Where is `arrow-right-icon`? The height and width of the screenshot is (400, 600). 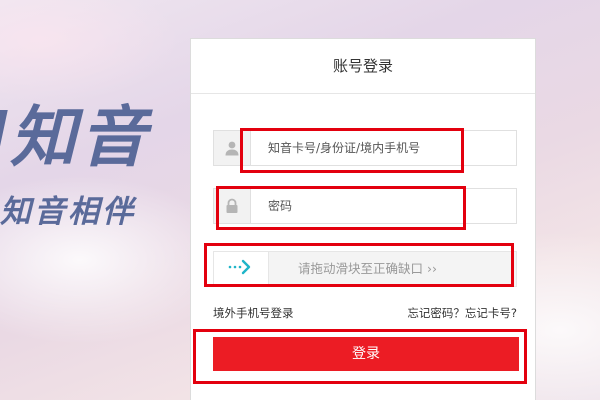
arrow-right-icon is located at coordinates (241, 269).